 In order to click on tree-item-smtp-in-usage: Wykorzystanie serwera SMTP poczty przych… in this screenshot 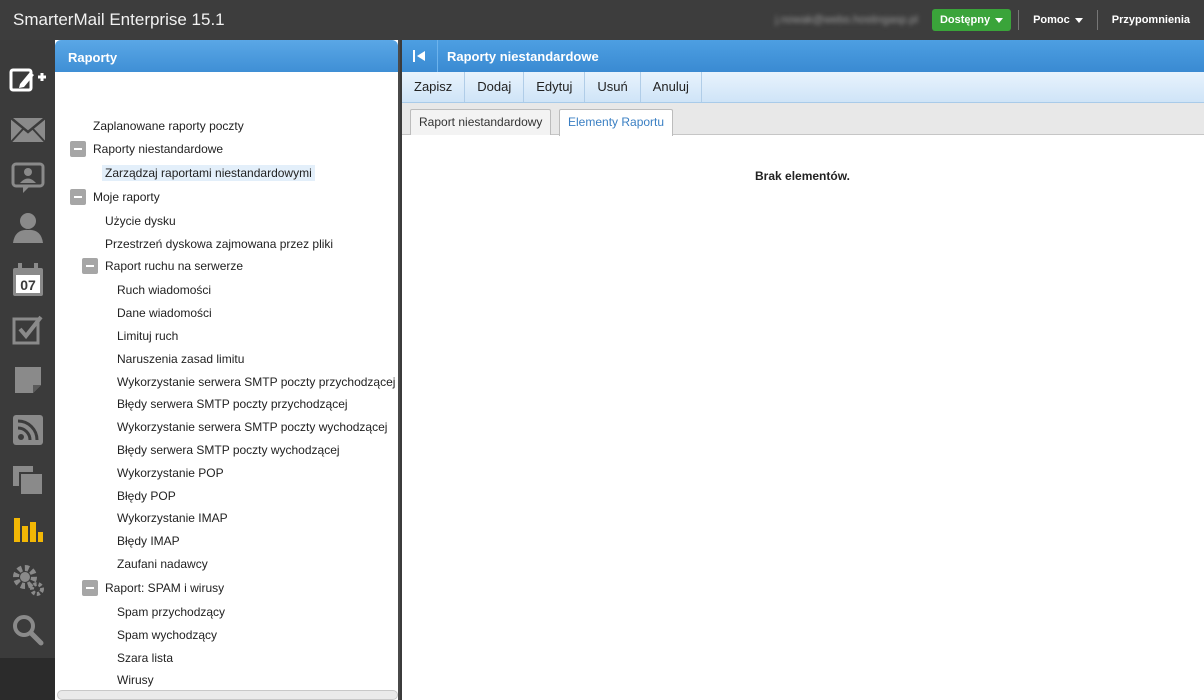, I will do `click(256, 382)`.